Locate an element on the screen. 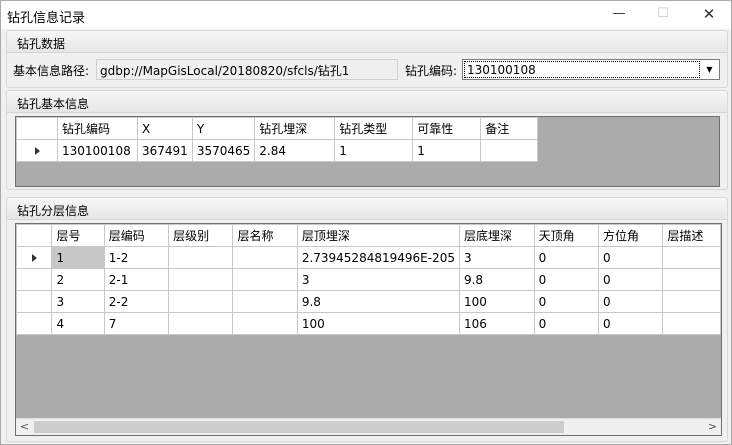 Image resolution: width=732 pixels, height=445 pixels. table-row: 130100108 367491 3570465 2.84 1 1 is located at coordinates (277, 150).